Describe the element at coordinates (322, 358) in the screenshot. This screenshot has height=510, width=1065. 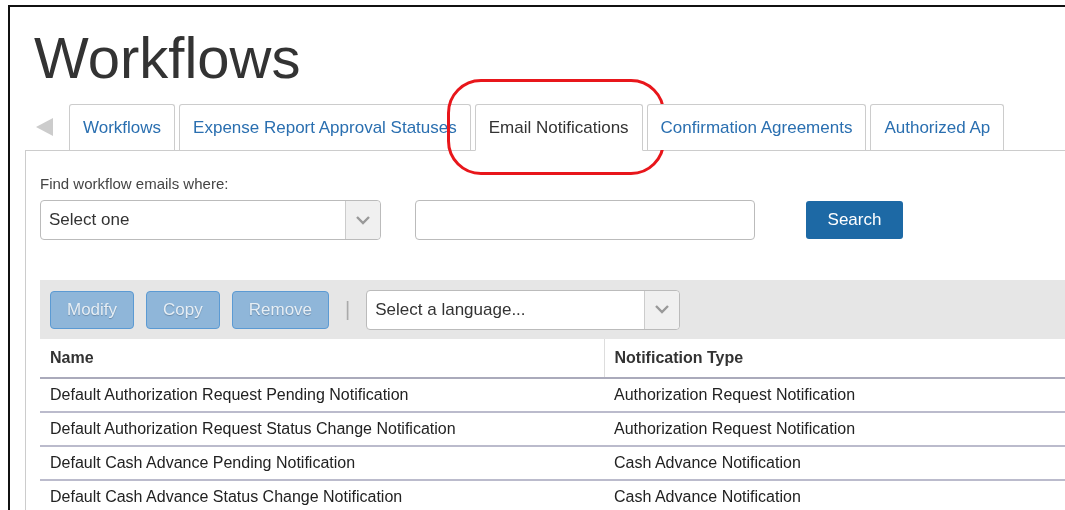
I see `column-header: Name` at that location.